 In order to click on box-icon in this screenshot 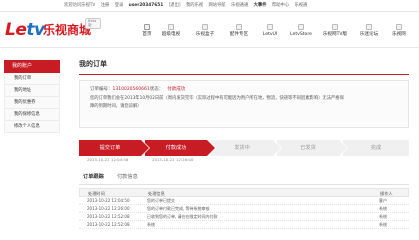, I will do `click(205, 27)`.